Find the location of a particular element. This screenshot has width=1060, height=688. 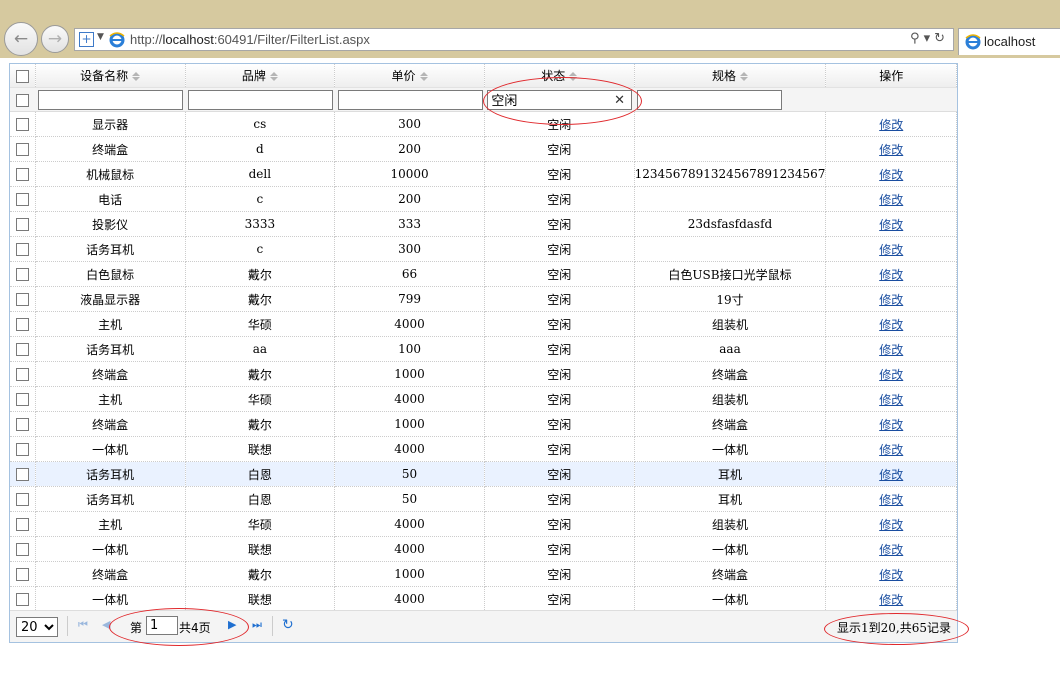

chevron-down-icon: ▼ is located at coordinates (100, 37).